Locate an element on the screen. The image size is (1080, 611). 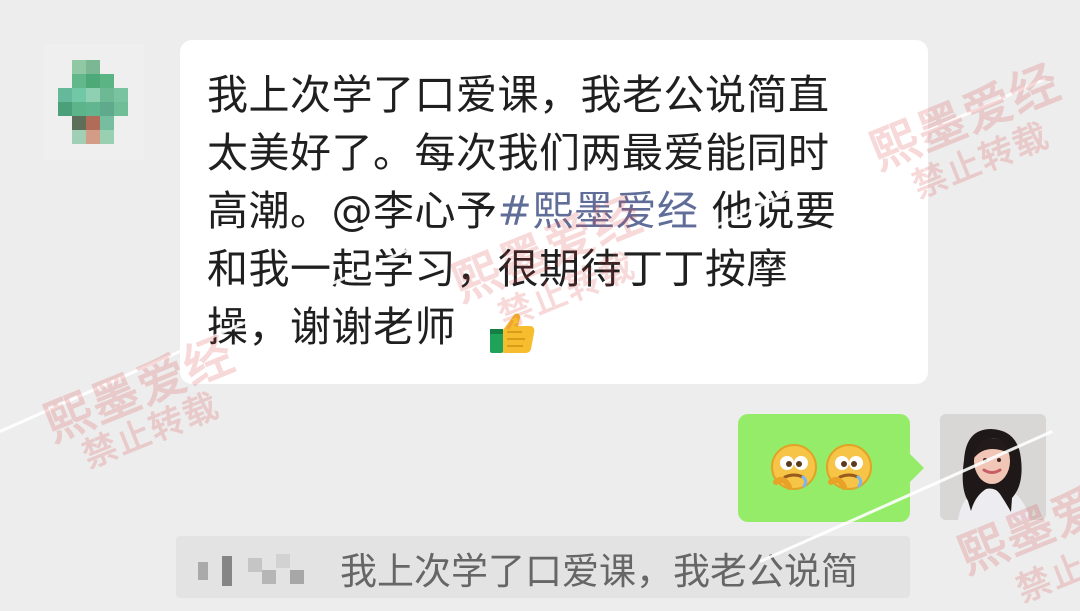
profile-photo-icon is located at coordinates (993, 467).